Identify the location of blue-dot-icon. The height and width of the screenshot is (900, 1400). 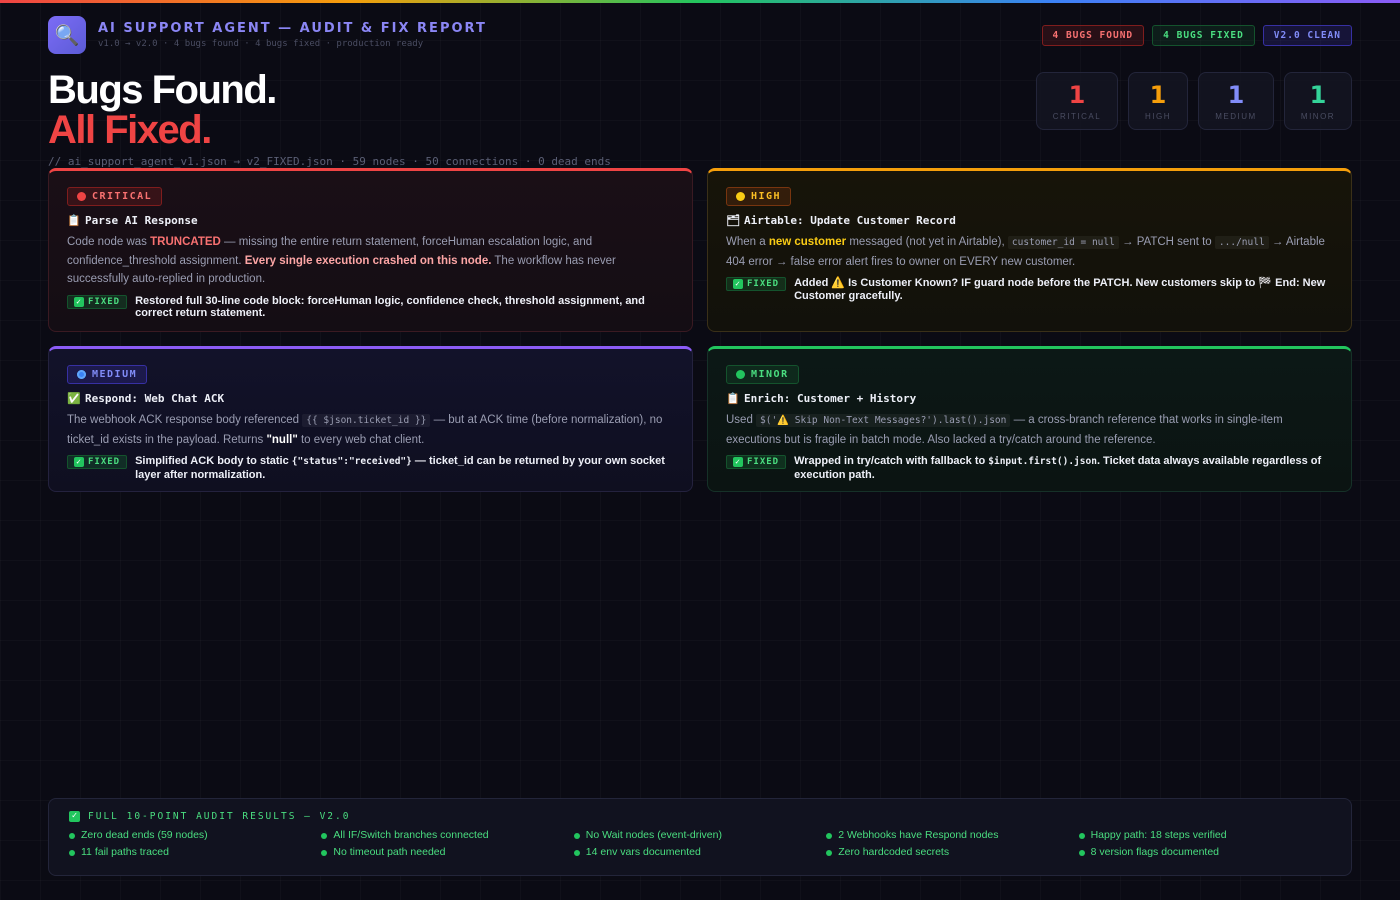
(81, 374).